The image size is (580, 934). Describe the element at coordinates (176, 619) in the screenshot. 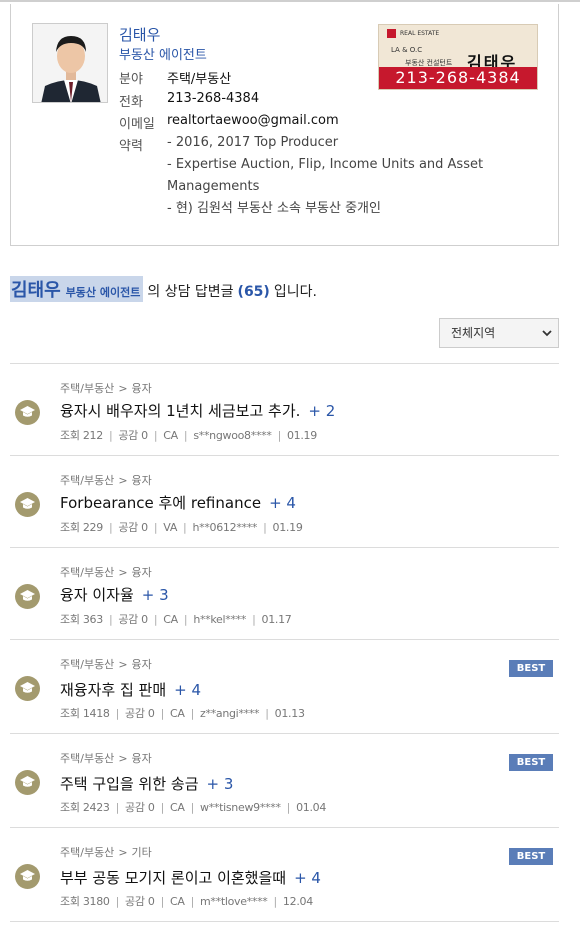

I see `question-meta: 조회 363 | 공감 0 | CA | h**kel**** | 01.17` at that location.